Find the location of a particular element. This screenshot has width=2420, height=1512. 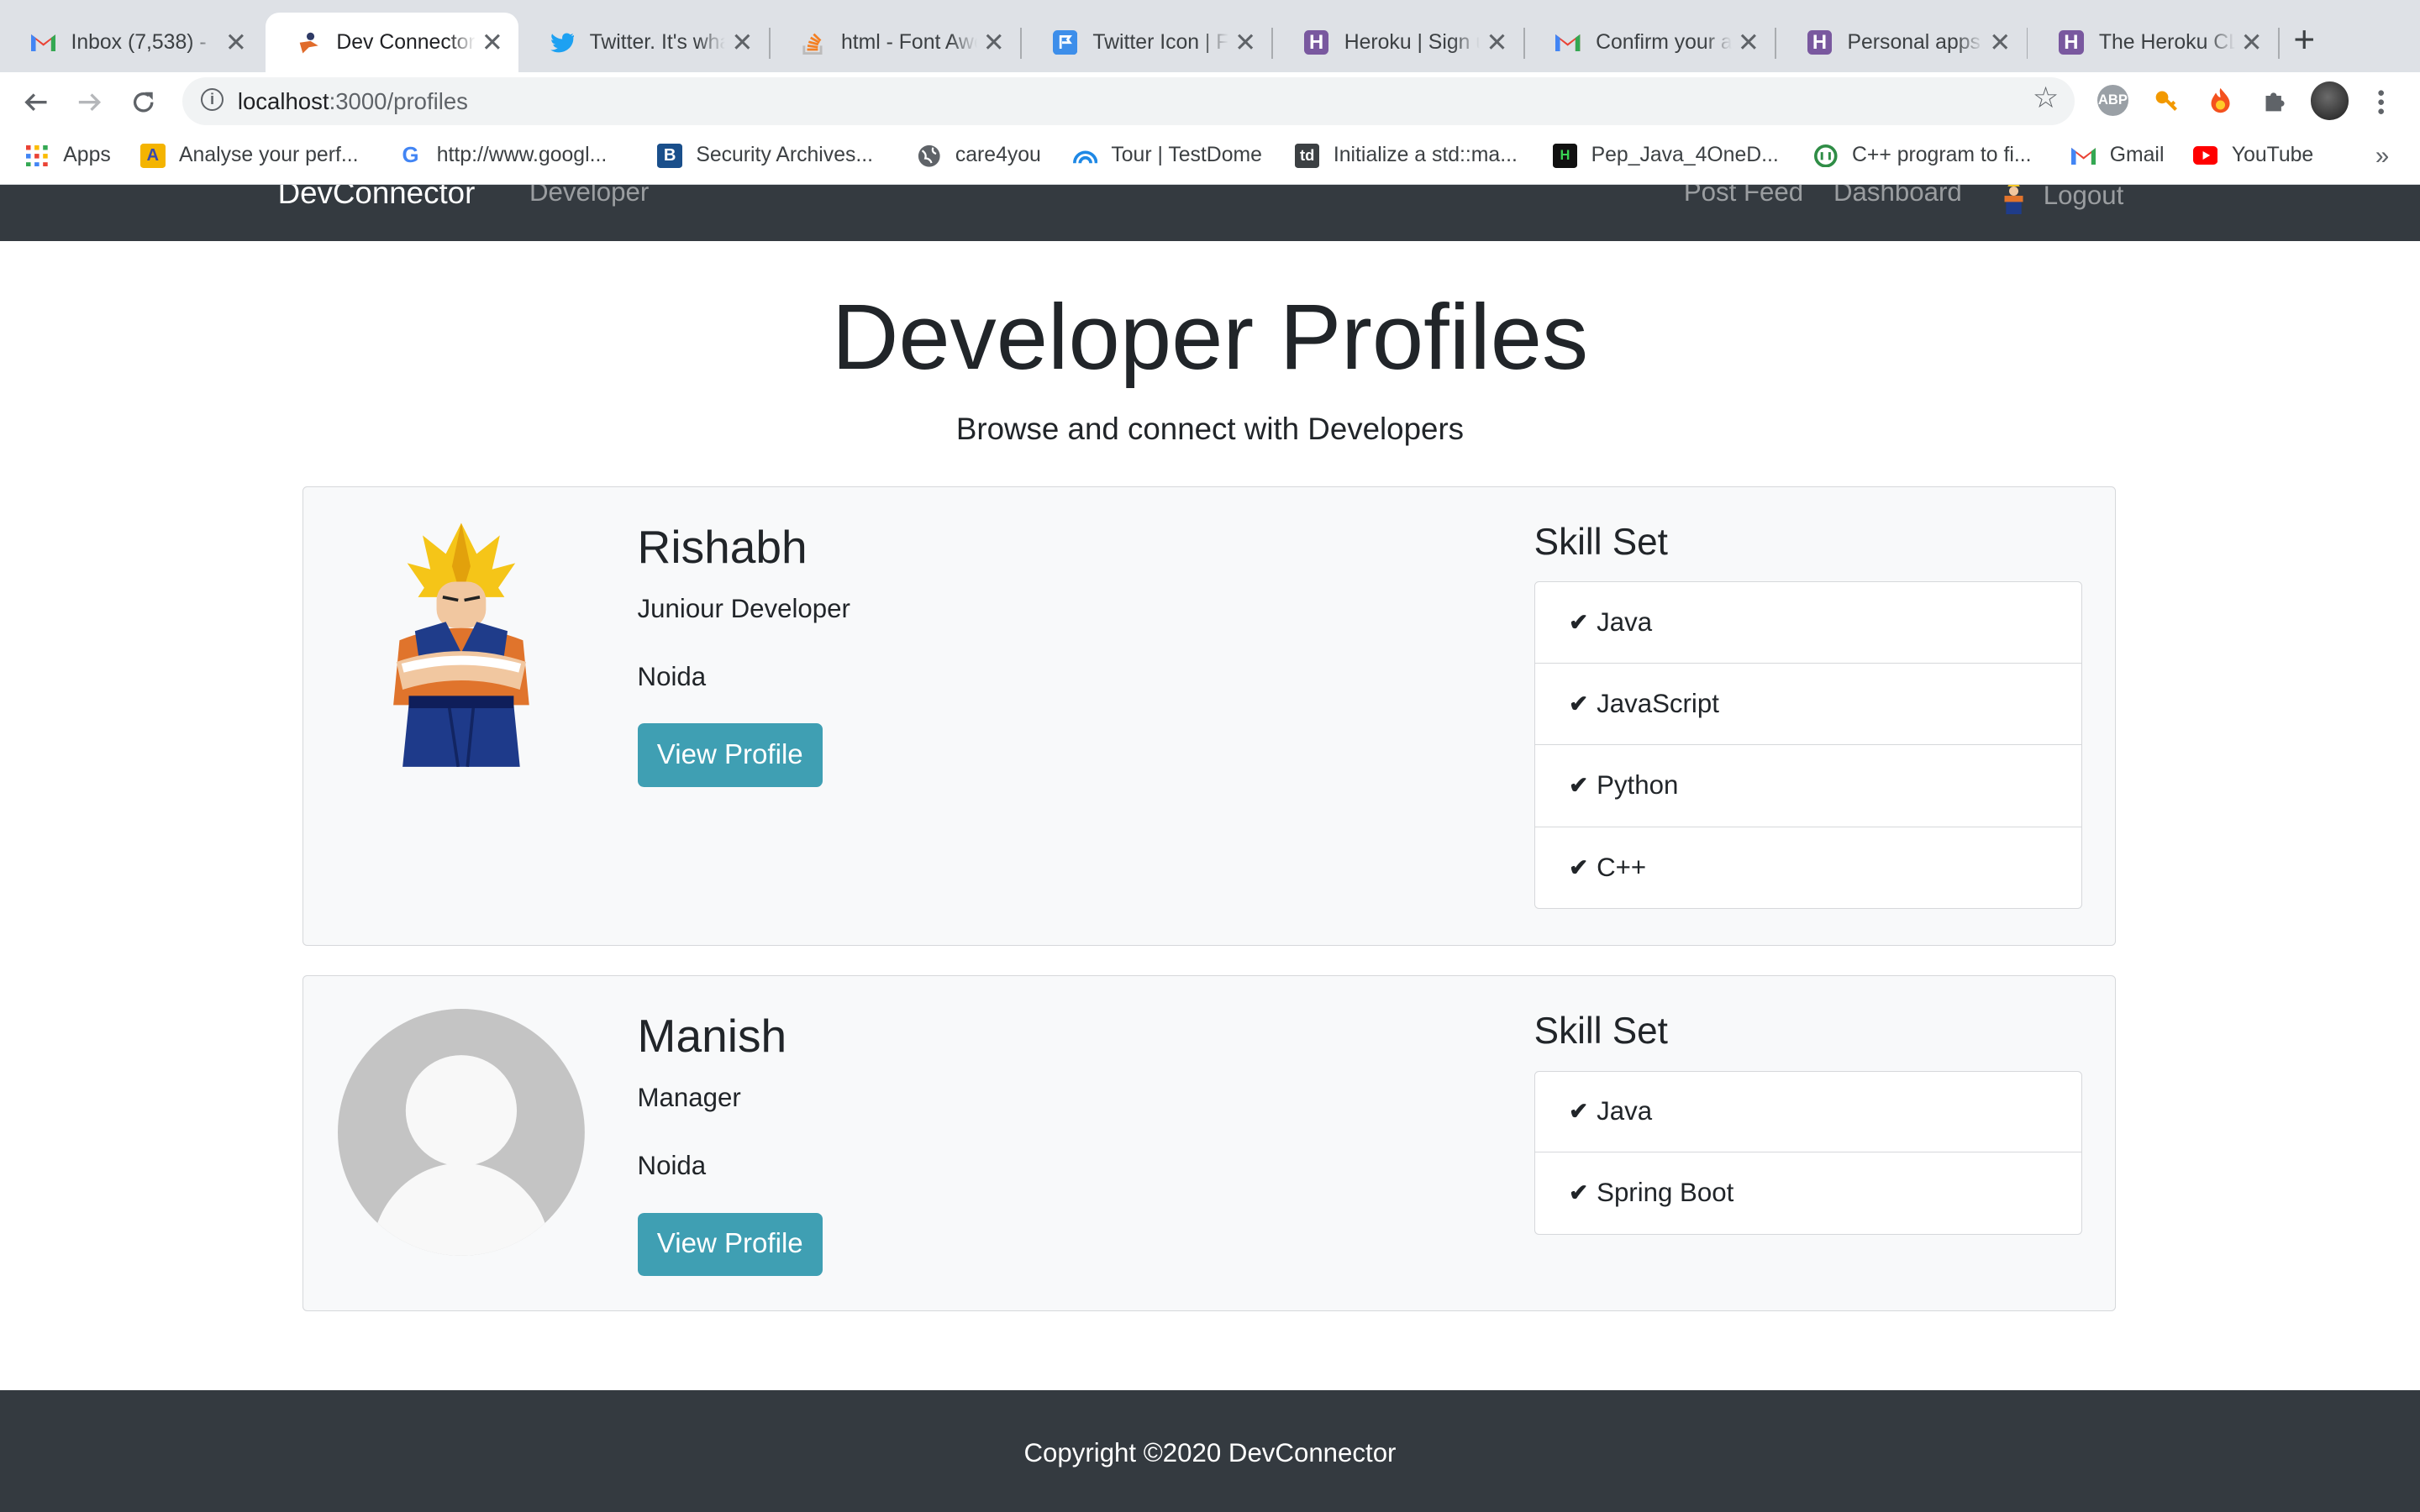

bookmark-label: YouTube is located at coordinates (2272, 155).